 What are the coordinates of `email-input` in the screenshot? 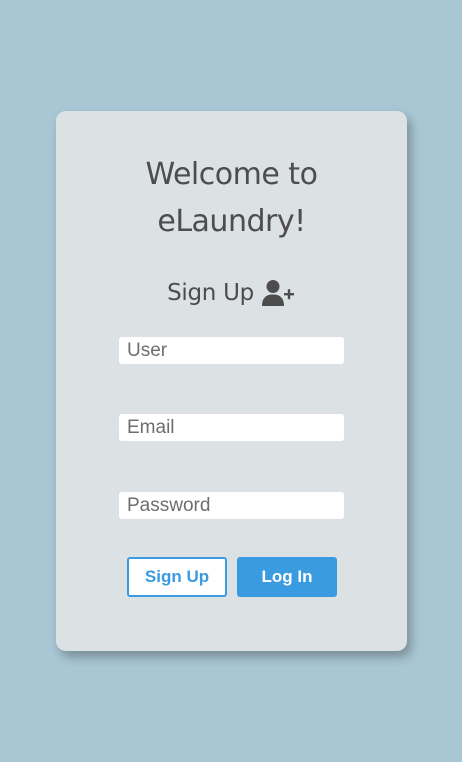 It's located at (231, 427).